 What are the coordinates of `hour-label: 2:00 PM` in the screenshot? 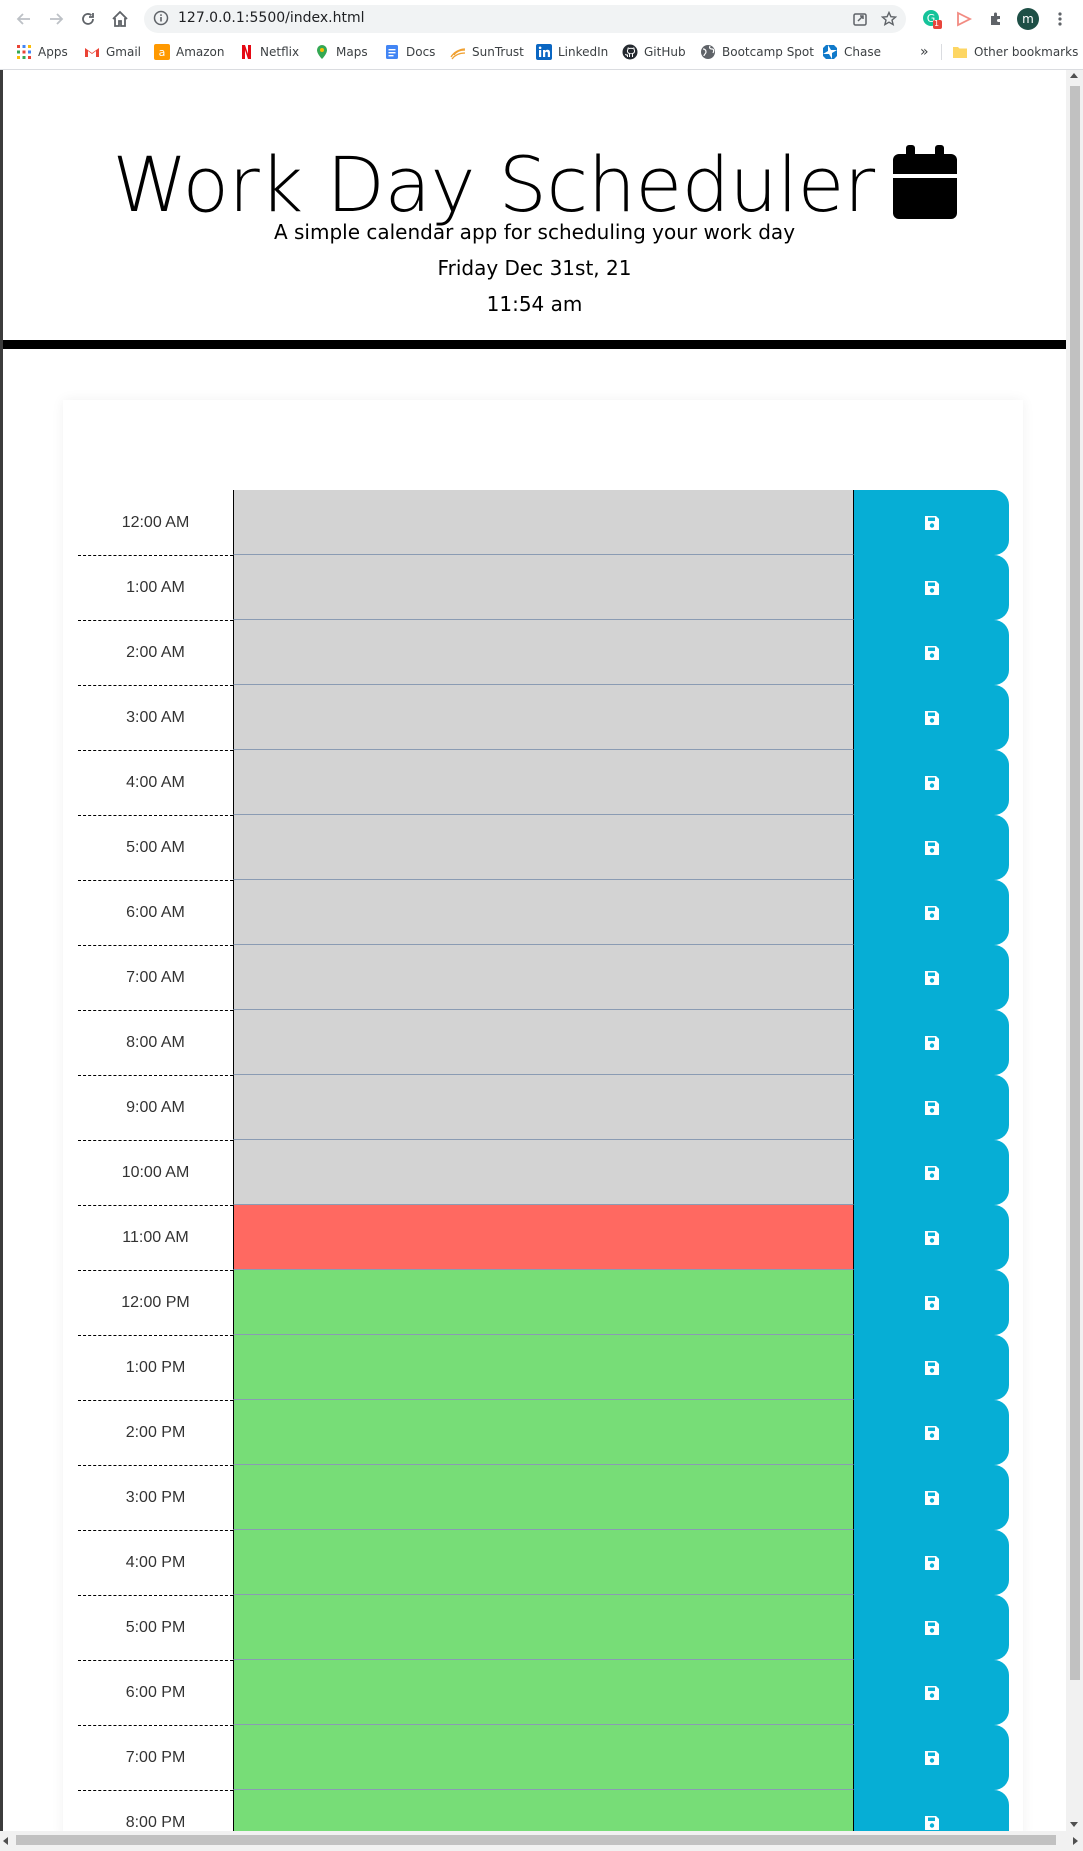 It's located at (155, 1432).